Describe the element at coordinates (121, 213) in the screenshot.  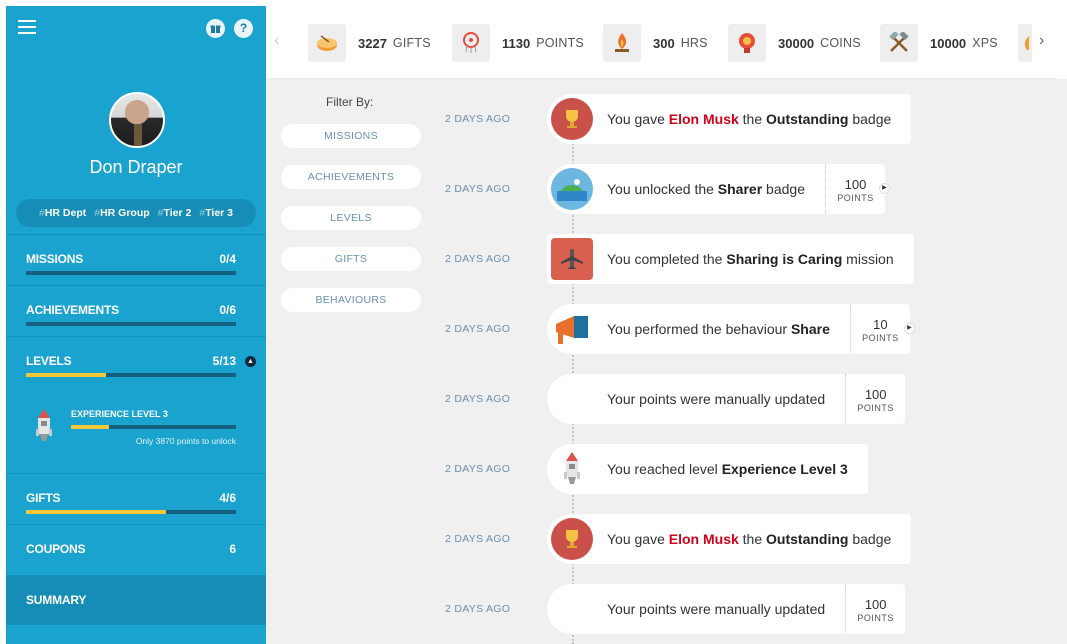
I see `tag: #HR Group` at that location.